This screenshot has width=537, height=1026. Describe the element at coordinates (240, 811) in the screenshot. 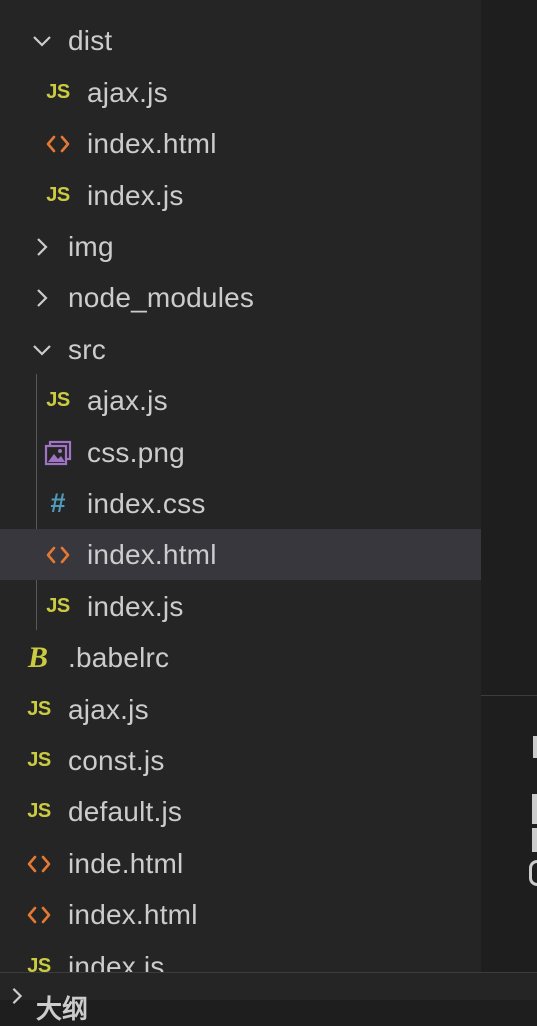

I see `tree-file-default-js: JS default.js` at that location.